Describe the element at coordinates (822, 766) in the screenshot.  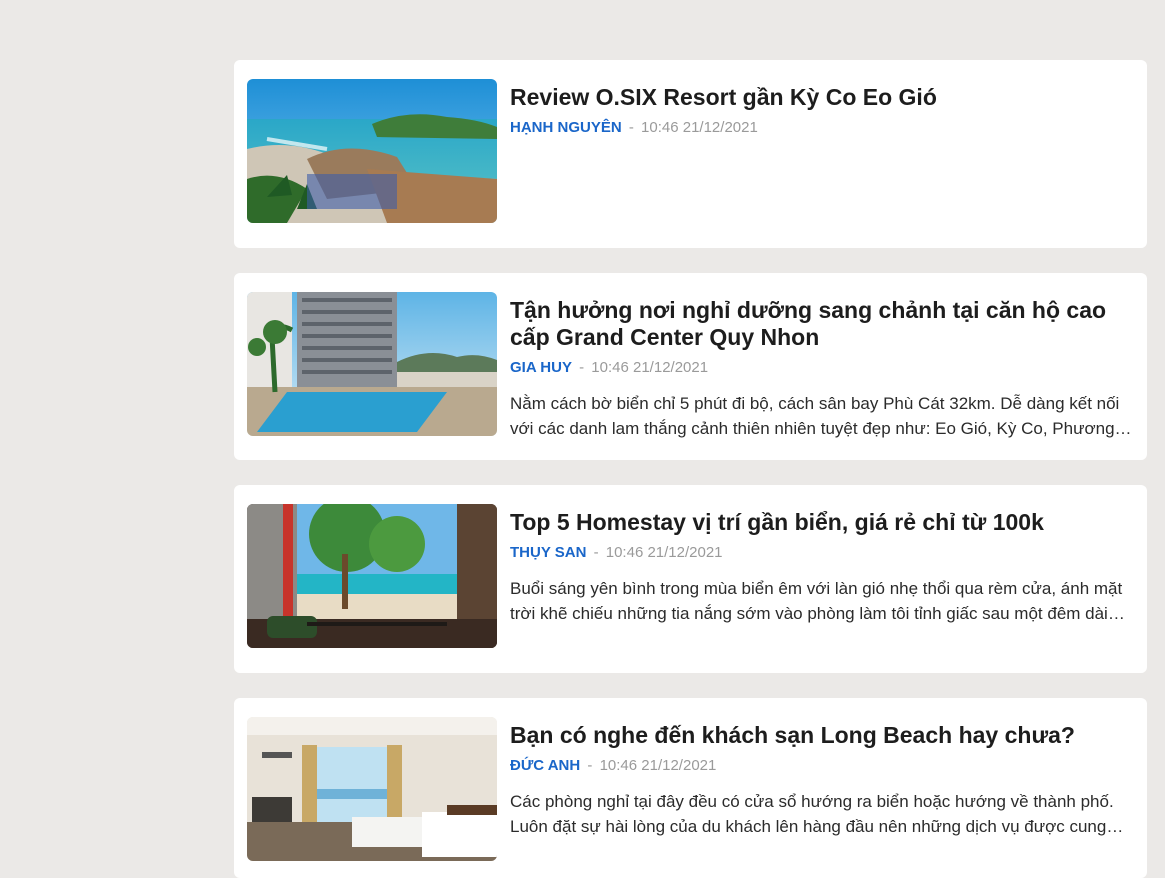
I see `article-meta: ĐỨC ANH - 10:46 21/12/2021` at that location.